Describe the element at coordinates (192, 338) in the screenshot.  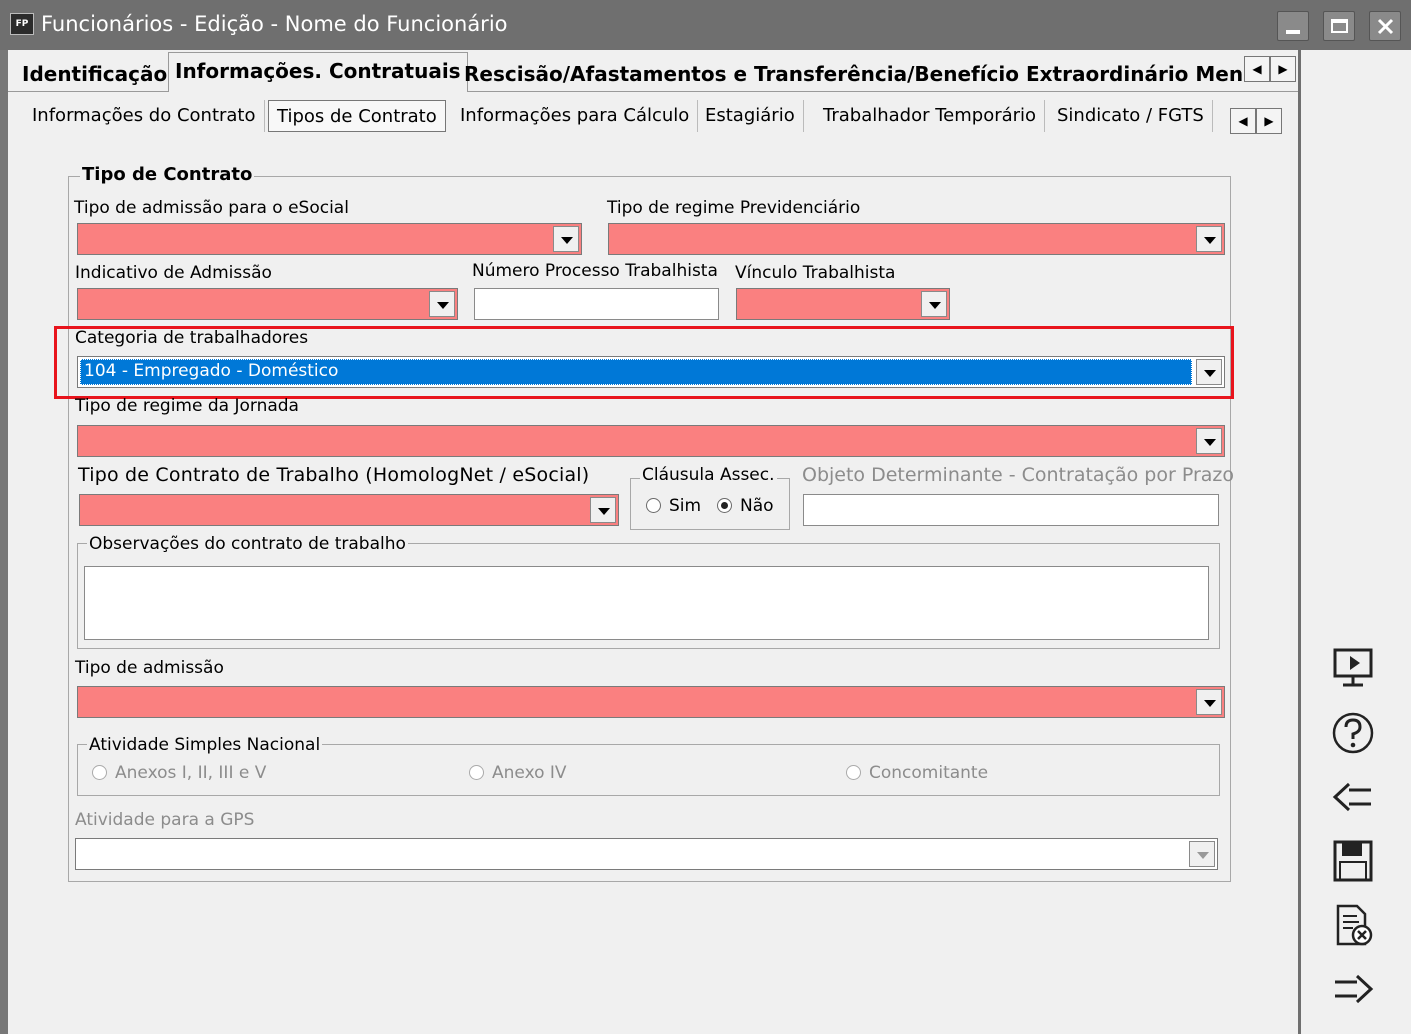
I see `worker-category-label: Categoria de trabalhadores` at that location.